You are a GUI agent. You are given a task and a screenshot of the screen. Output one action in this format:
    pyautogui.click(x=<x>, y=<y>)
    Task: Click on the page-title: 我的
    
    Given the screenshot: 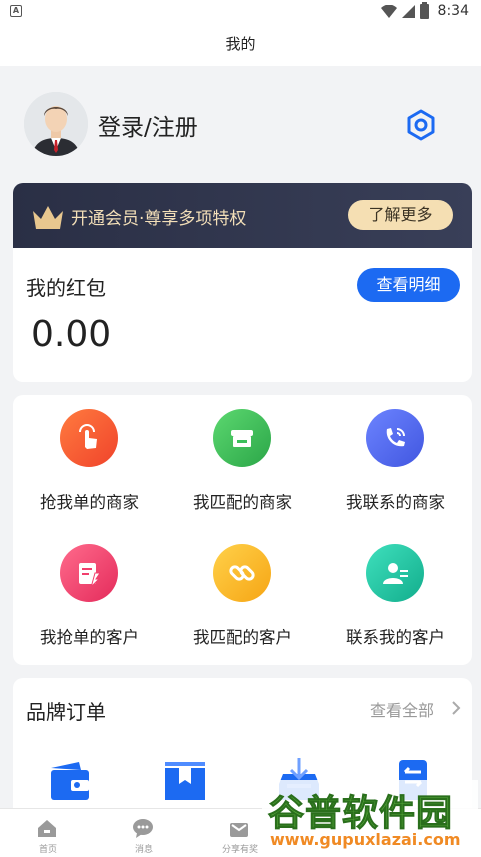 What is the action you would take?
    pyautogui.click(x=240, y=45)
    